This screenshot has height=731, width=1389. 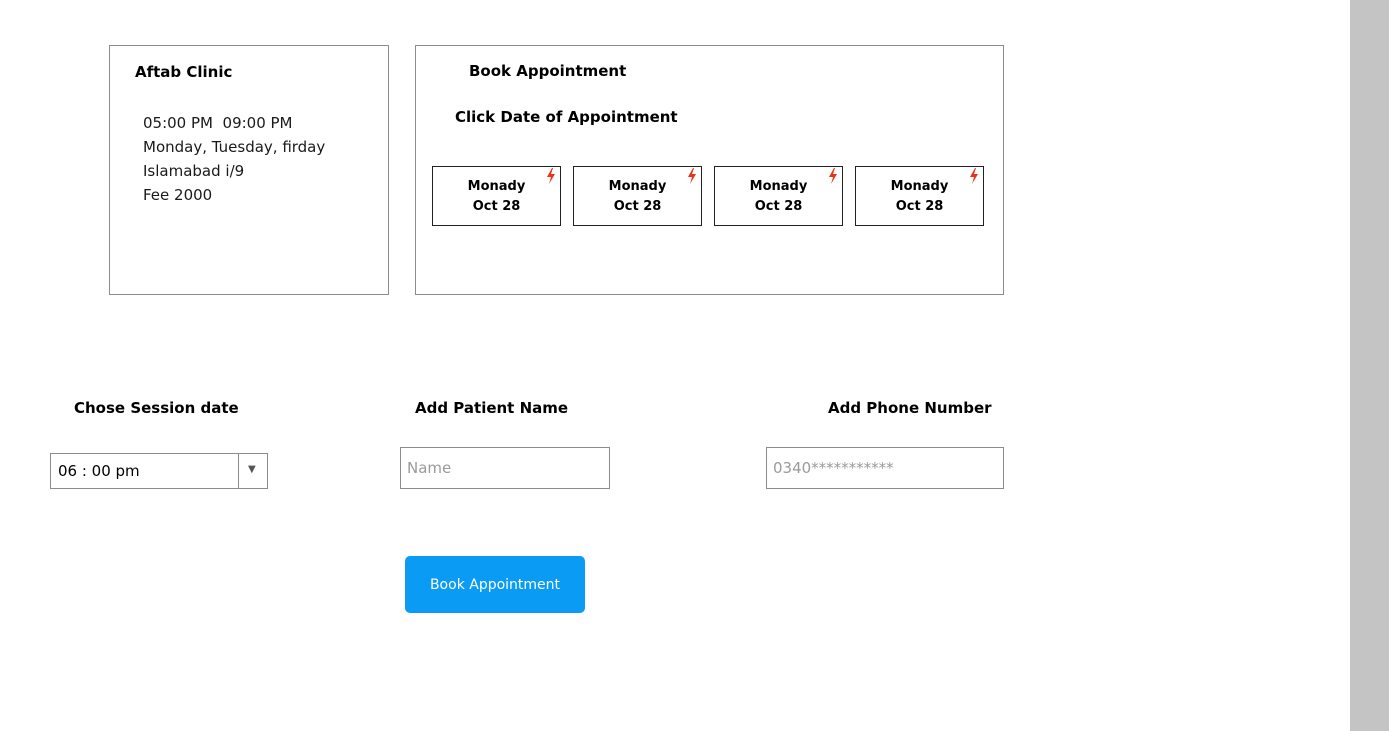 What do you see at coordinates (910, 408) in the screenshot?
I see `phone-number-label: Add Phone Number` at bounding box center [910, 408].